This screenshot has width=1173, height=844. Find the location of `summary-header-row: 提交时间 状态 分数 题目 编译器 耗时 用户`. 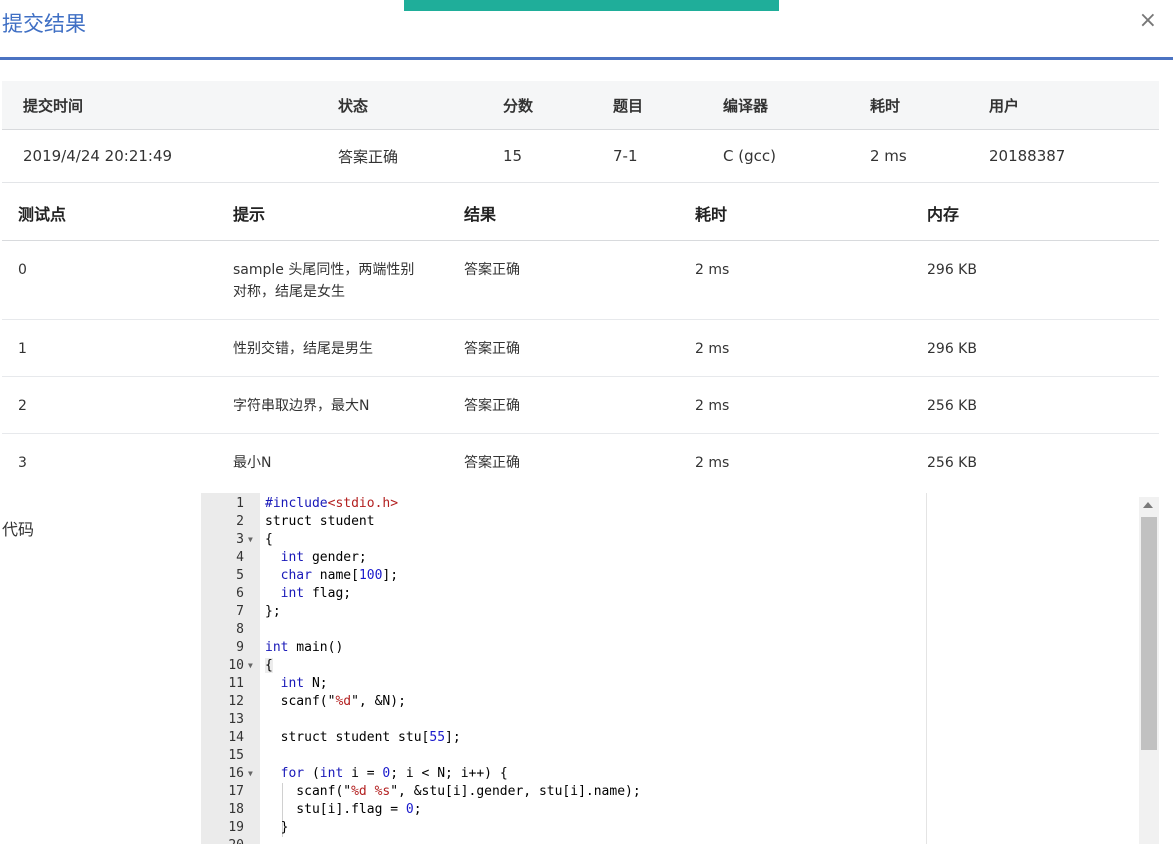

summary-header-row: 提交时间 状态 分数 题目 编译器 耗时 用户 is located at coordinates (580, 105).